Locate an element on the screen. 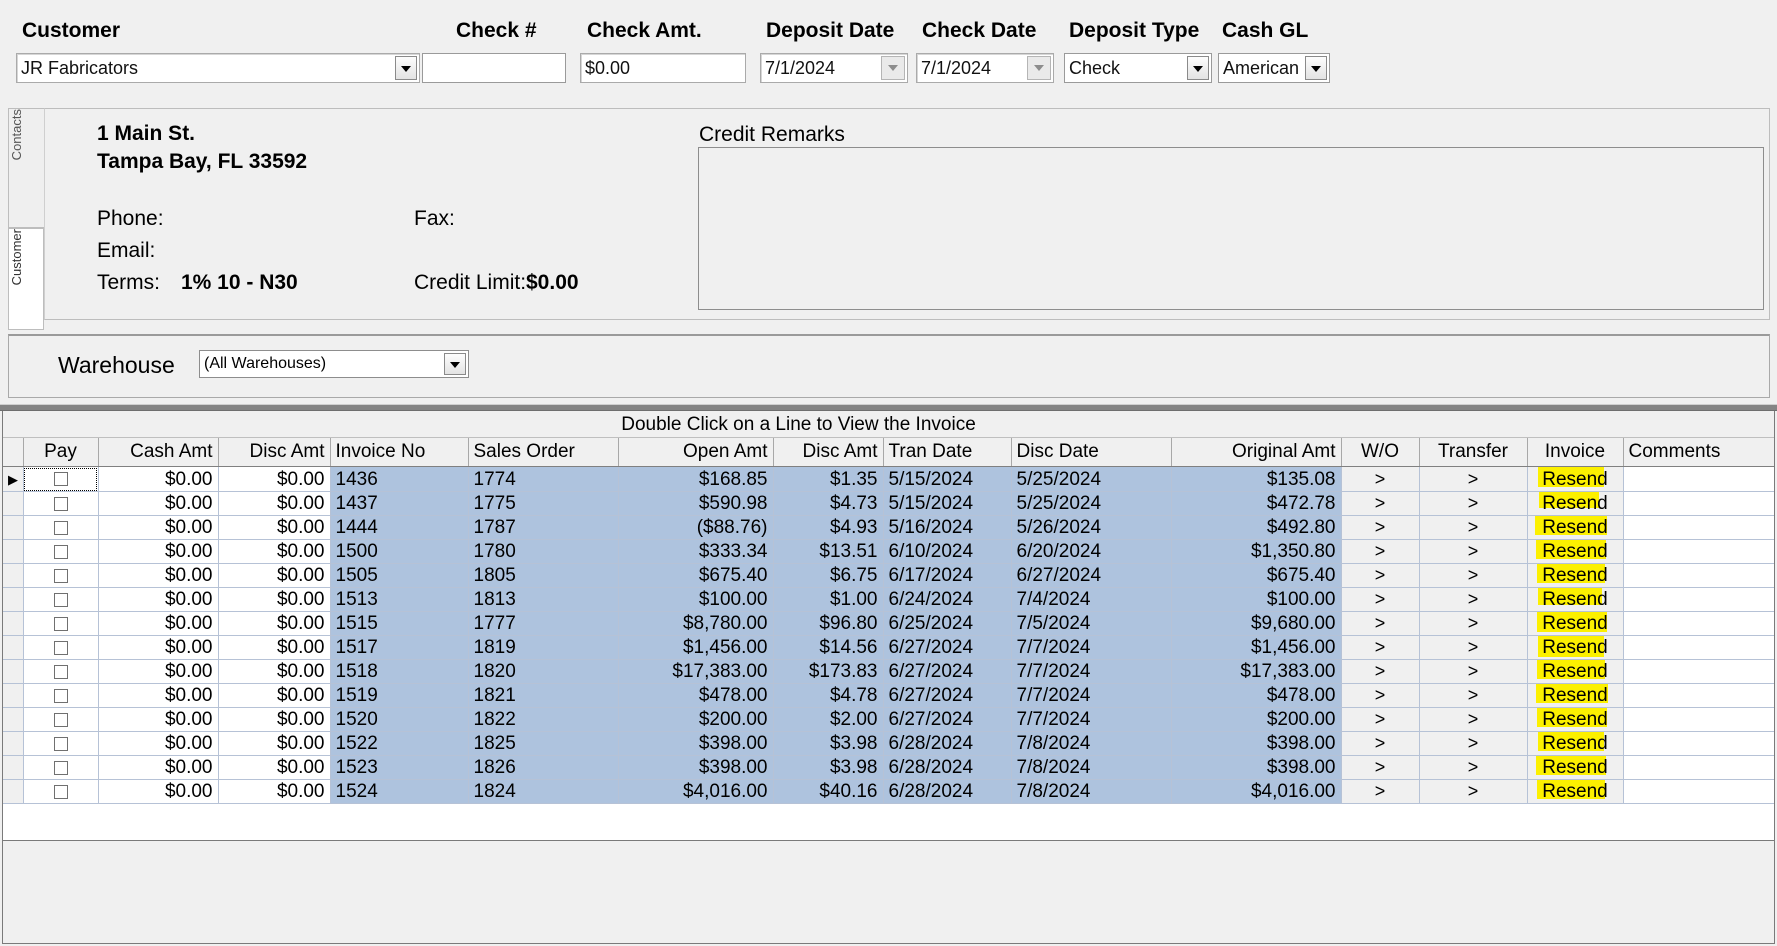  column-header-invoice: Invoice is located at coordinates (1575, 452).